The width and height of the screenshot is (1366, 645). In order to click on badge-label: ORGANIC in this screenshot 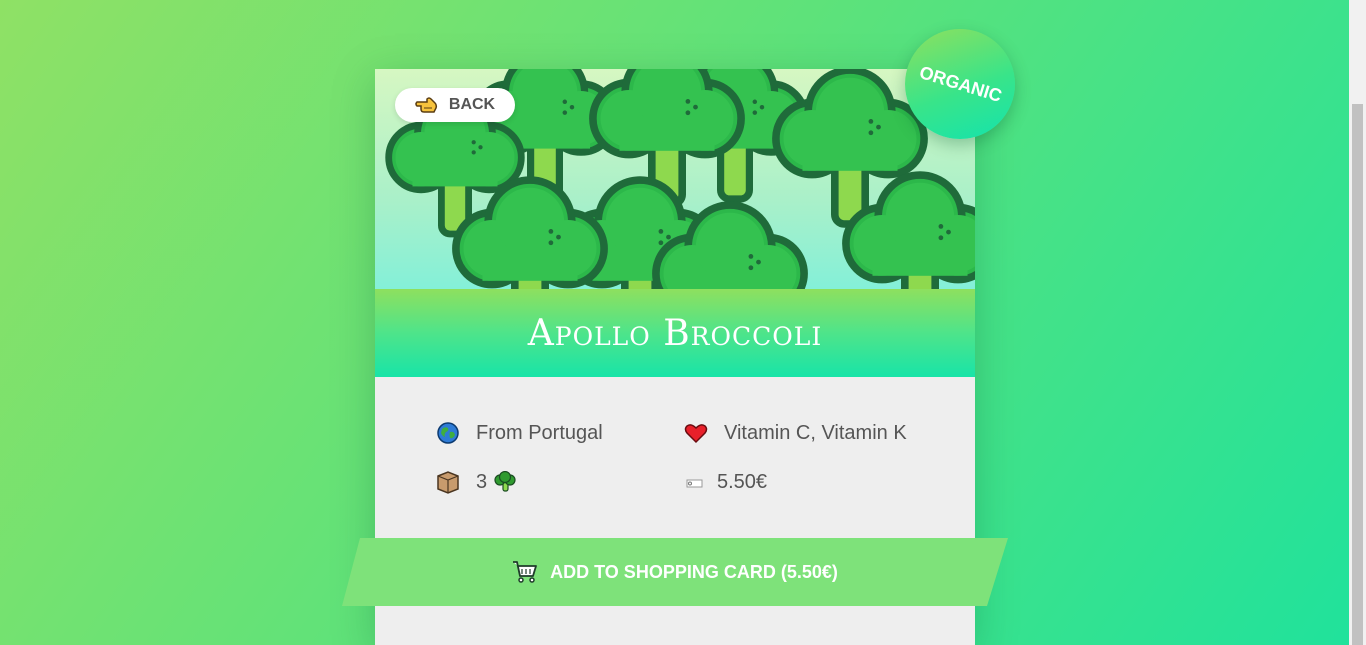, I will do `click(960, 83)`.